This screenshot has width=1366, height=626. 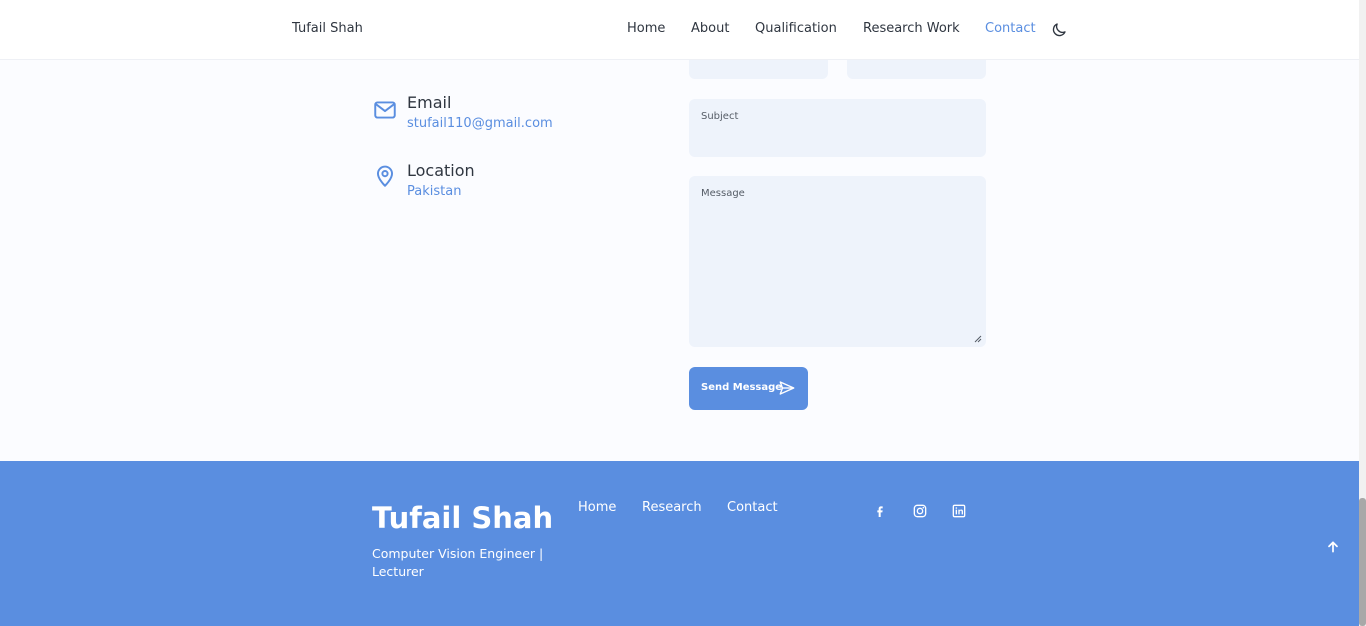 What do you see at coordinates (429, 102) in the screenshot?
I see `email-title: Email` at bounding box center [429, 102].